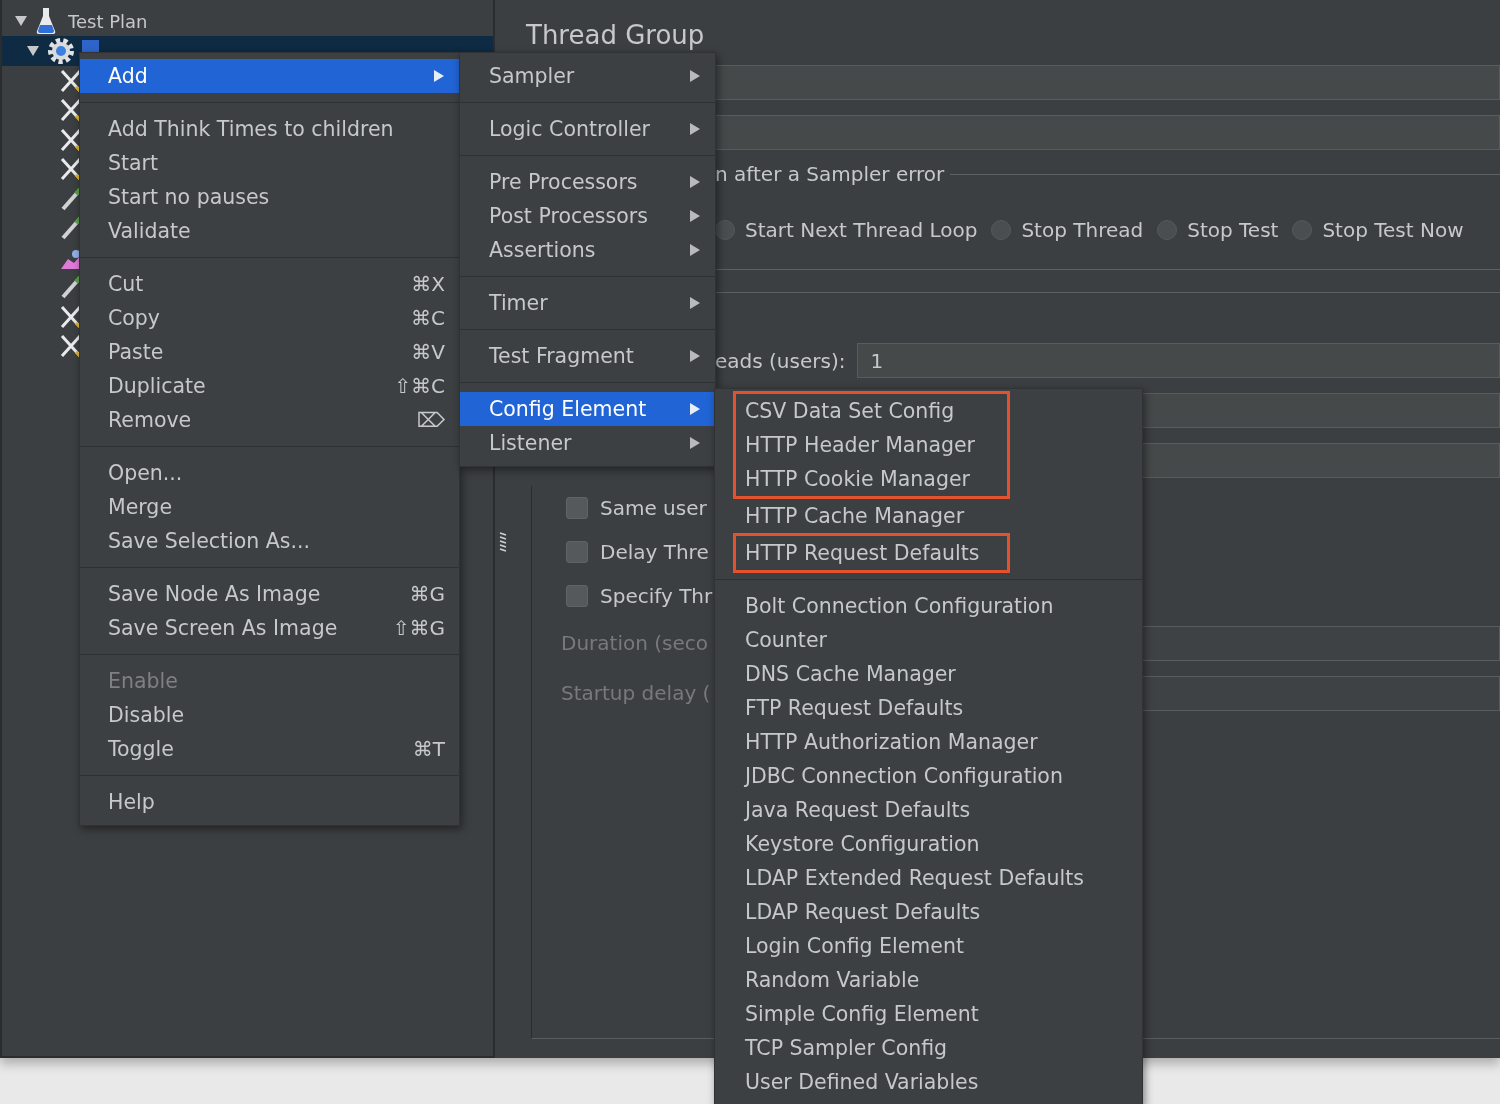 The image size is (1500, 1104). What do you see at coordinates (636, 693) in the screenshot?
I see `field-label: Startup delay (` at bounding box center [636, 693].